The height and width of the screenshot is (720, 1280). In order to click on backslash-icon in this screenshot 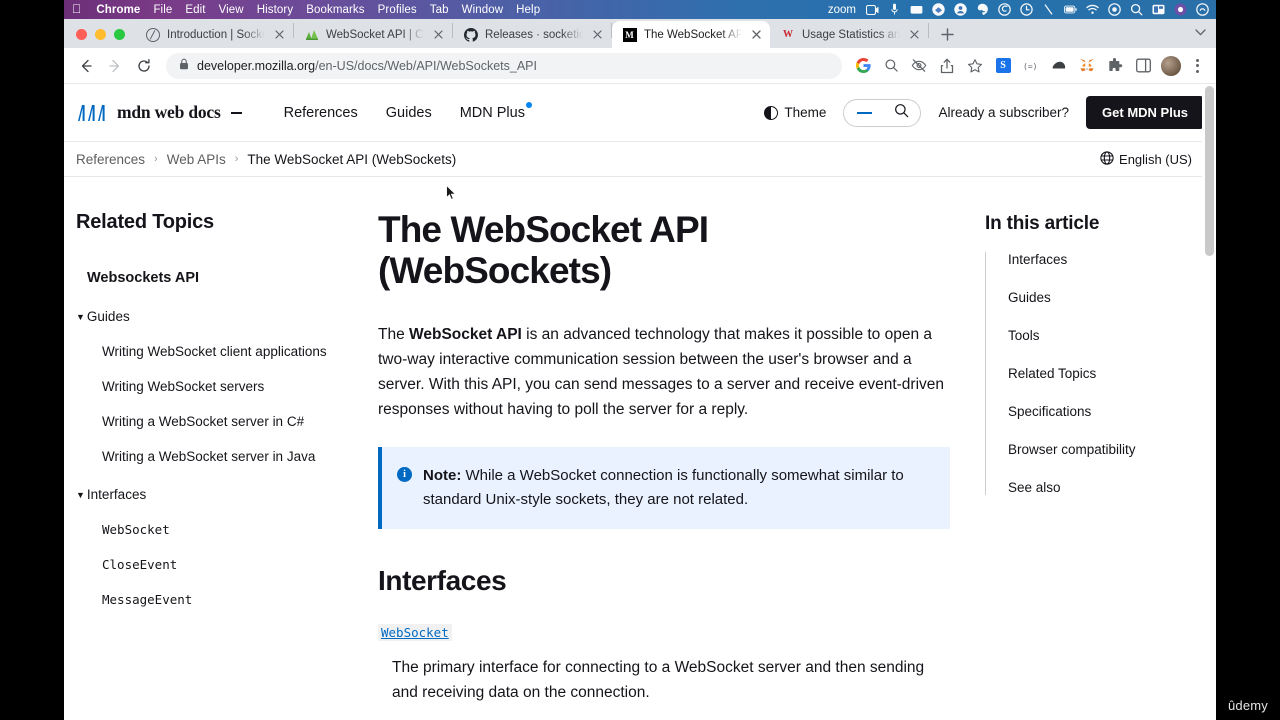, I will do `click(1048, 9)`.